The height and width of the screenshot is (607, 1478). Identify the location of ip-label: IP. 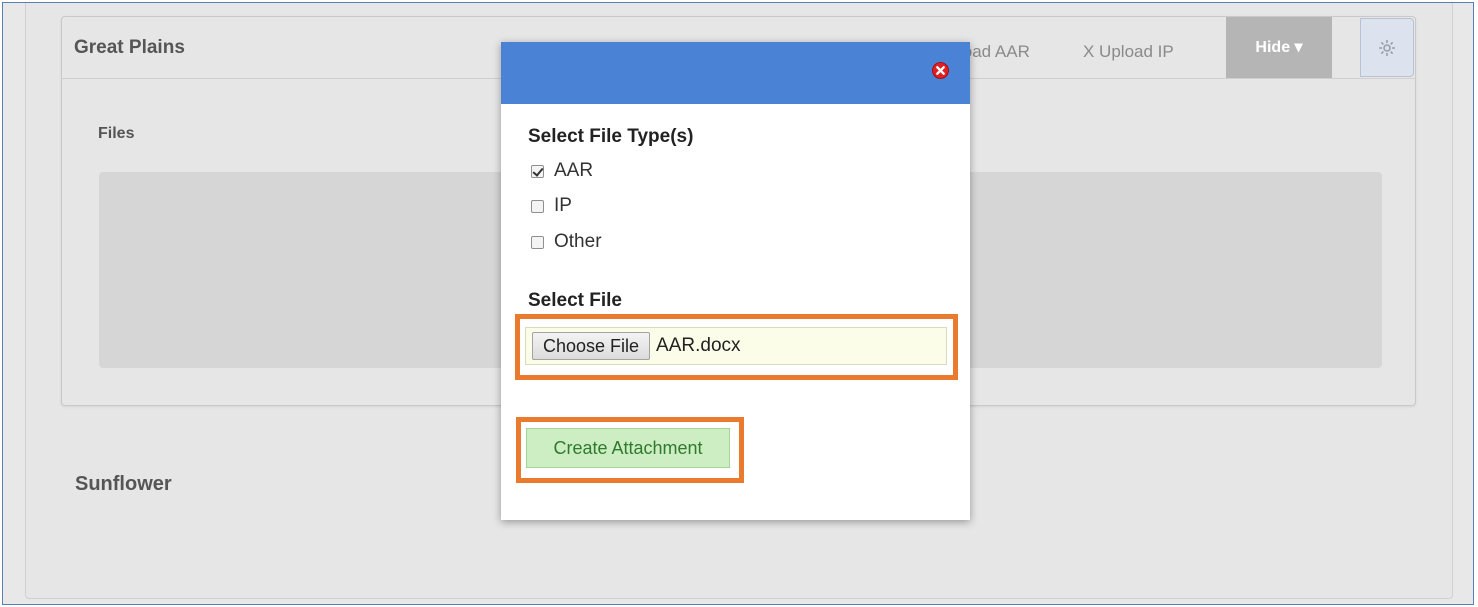
(563, 205).